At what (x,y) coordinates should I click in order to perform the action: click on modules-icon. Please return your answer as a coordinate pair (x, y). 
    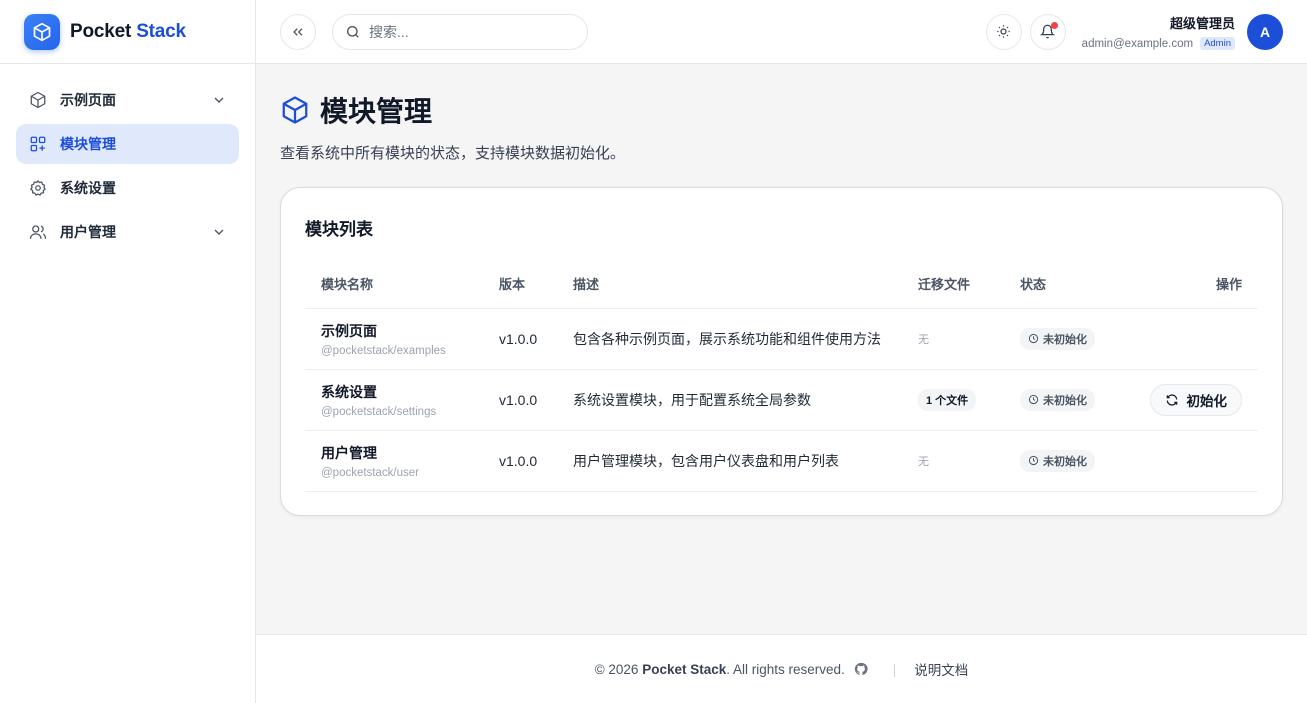
    Looking at the image, I should click on (38, 144).